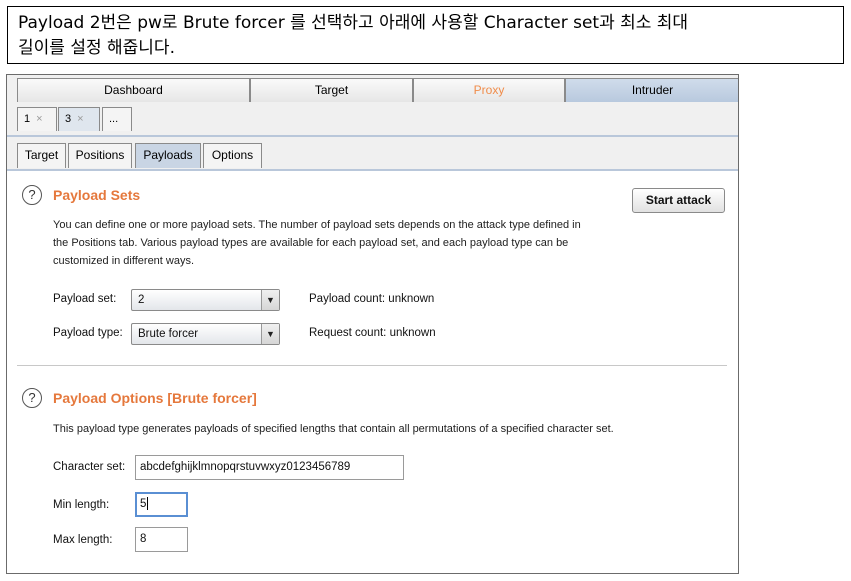 This screenshot has width=851, height=581. Describe the element at coordinates (161, 504) in the screenshot. I see `min-length-input: 5` at that location.